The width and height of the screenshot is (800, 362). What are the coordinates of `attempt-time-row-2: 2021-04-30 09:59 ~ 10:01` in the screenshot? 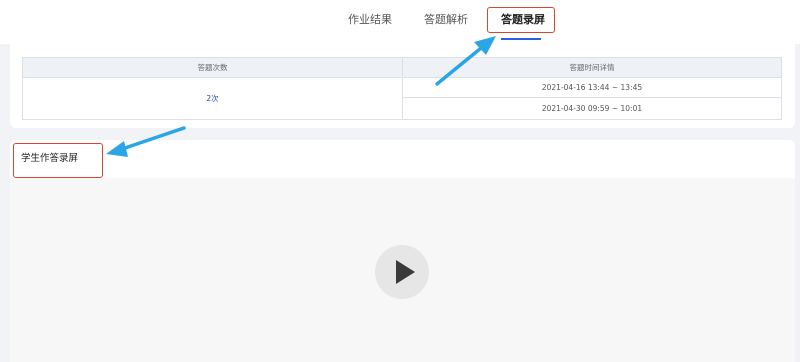 It's located at (592, 108).